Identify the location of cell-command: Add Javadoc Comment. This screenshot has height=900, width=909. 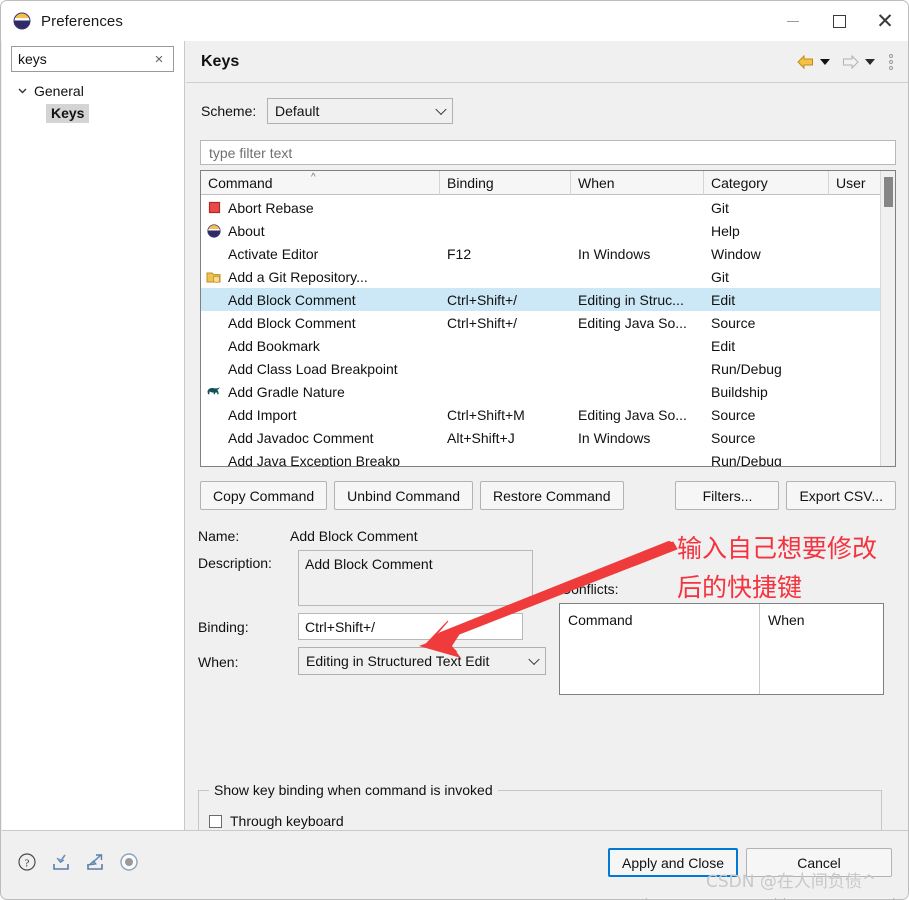
(320, 438).